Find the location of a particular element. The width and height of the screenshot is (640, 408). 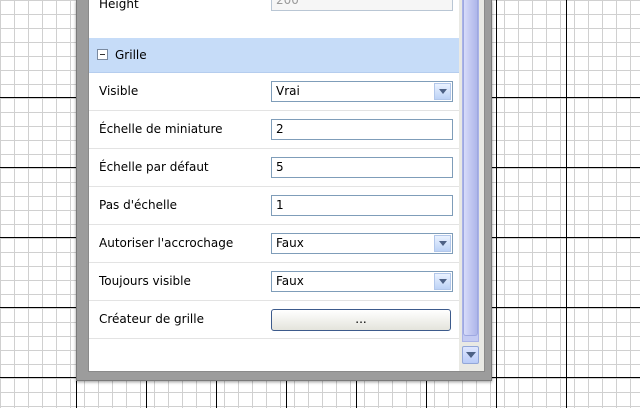

vertical-scrollbar is located at coordinates (471, 185).